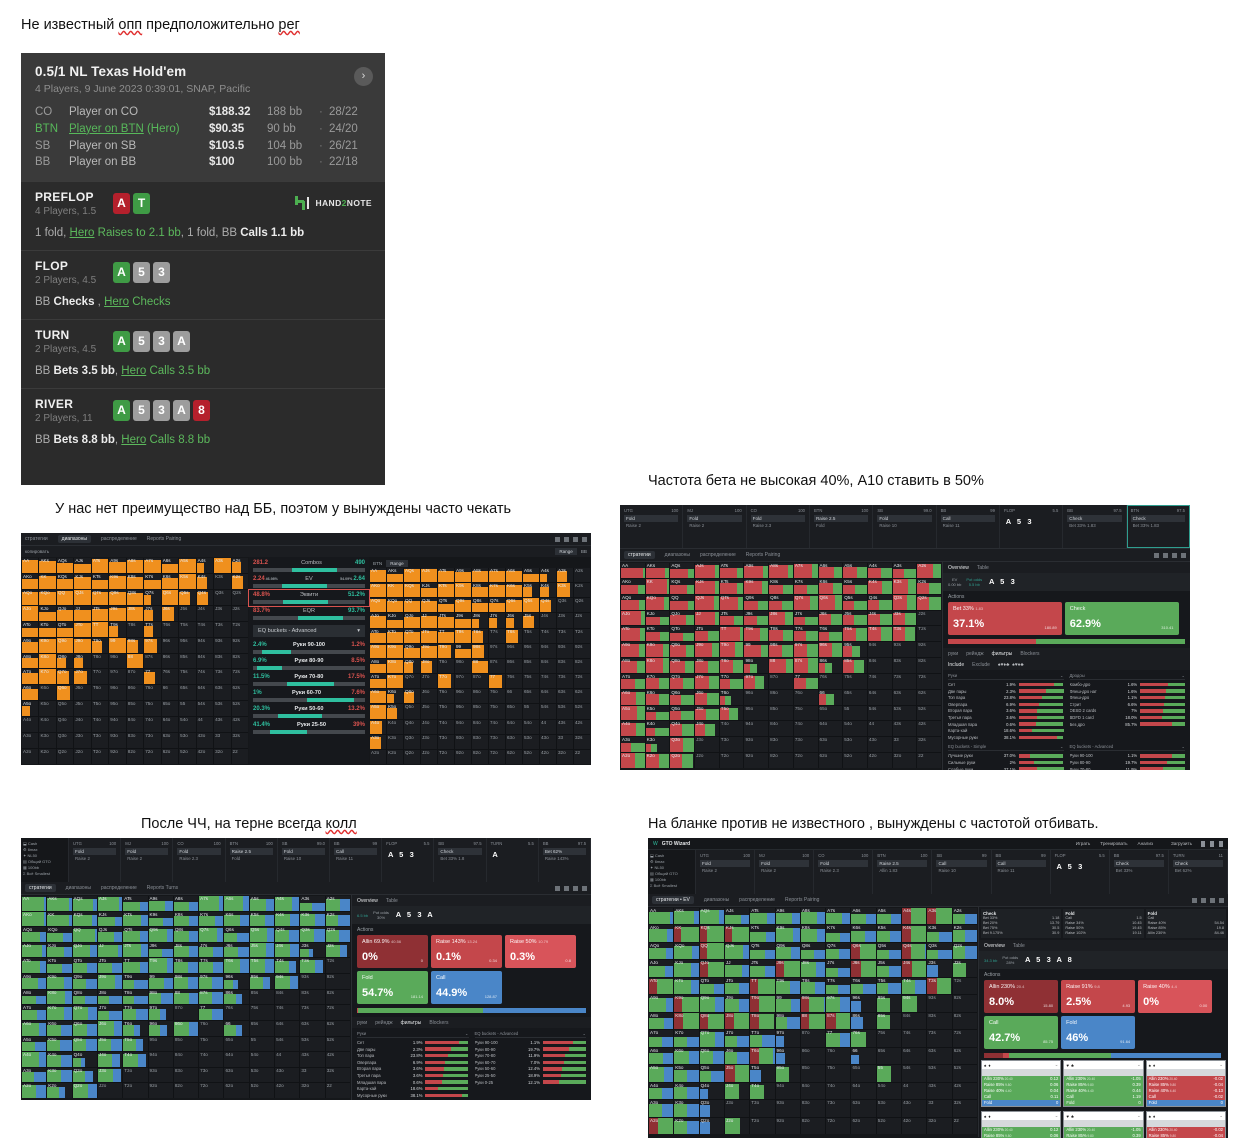  What do you see at coordinates (84, 903) in the screenshot?
I see `matrix-cell: AQs` at bounding box center [84, 903].